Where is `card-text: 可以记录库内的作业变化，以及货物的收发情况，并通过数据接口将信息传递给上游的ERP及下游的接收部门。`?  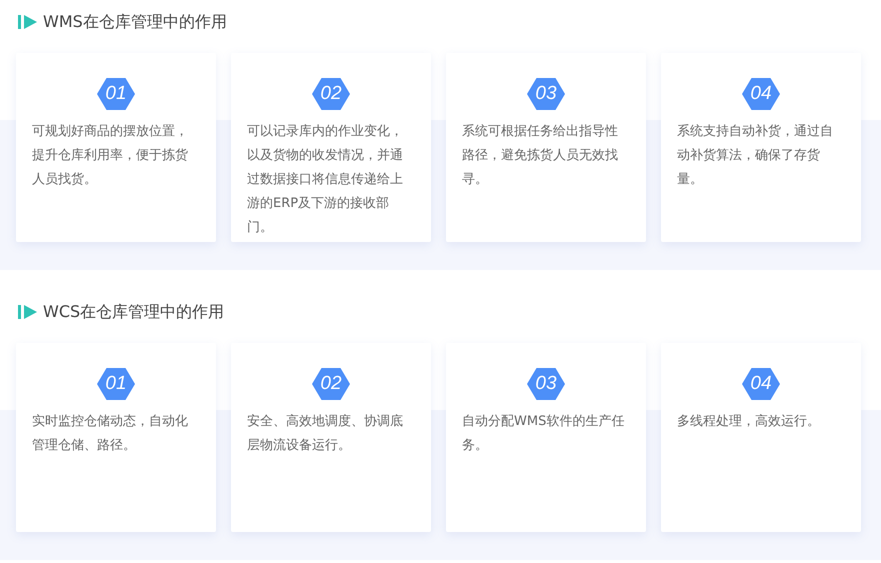 card-text: 可以记录库内的作业变化，以及货物的收发情况，并通过数据接口将信息传递给上游的ERP及下游的接收部门。 is located at coordinates (325, 180).